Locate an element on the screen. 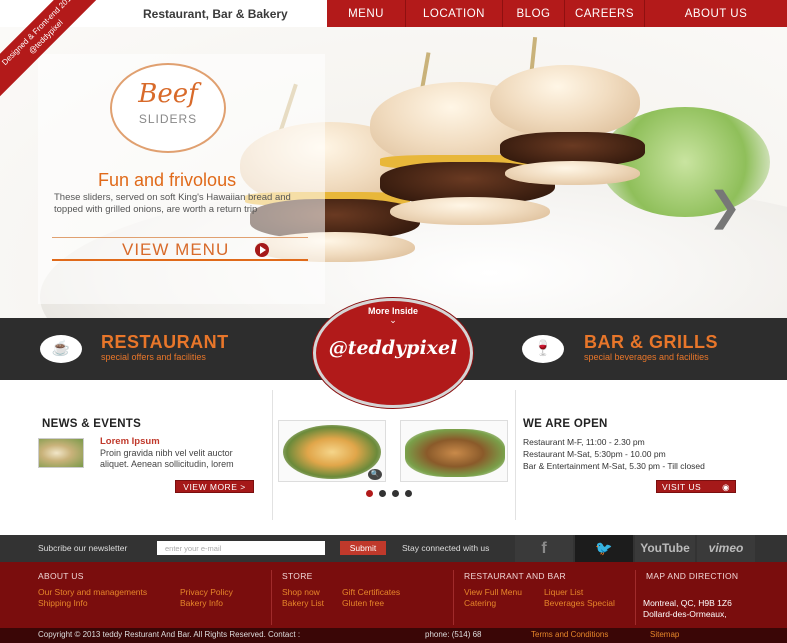 The width and height of the screenshot is (787, 643). vimeo-icon: vimeo is located at coordinates (726, 548).